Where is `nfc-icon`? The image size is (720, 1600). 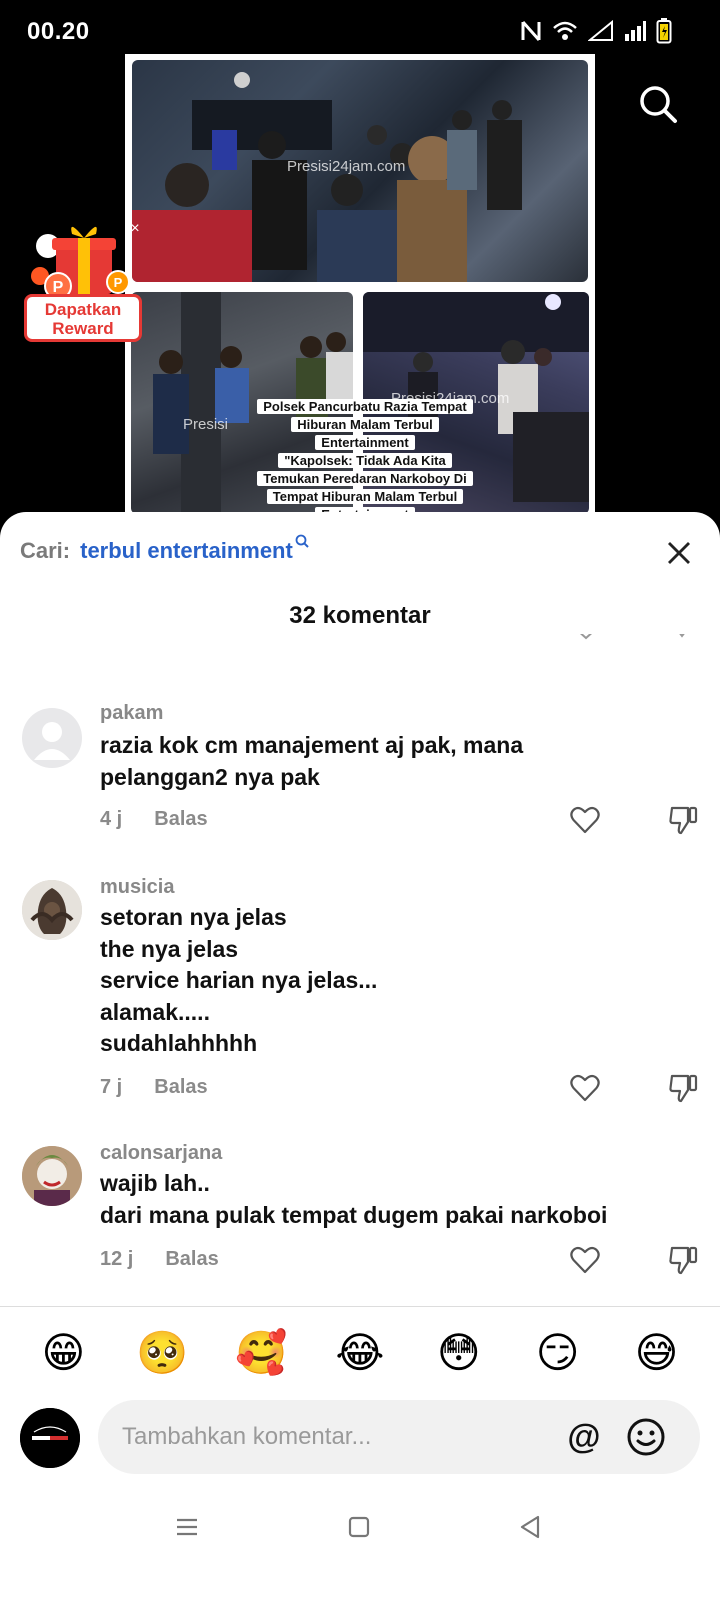 nfc-icon is located at coordinates (531, 31).